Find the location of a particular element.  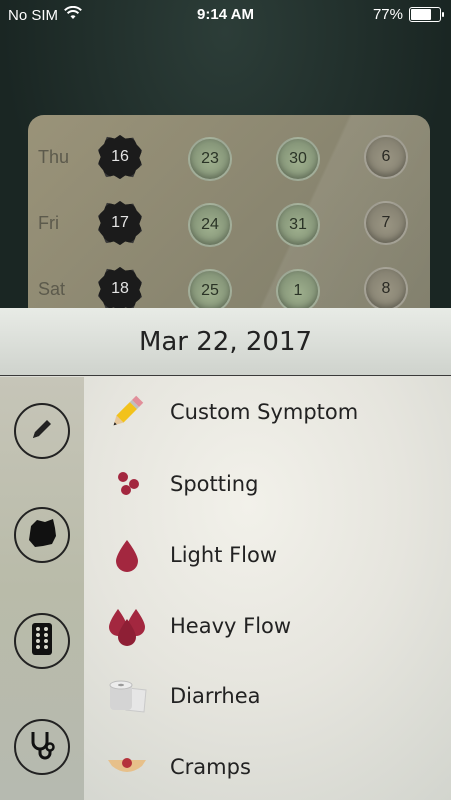

pill-active: 1 is located at coordinates (298, 291).